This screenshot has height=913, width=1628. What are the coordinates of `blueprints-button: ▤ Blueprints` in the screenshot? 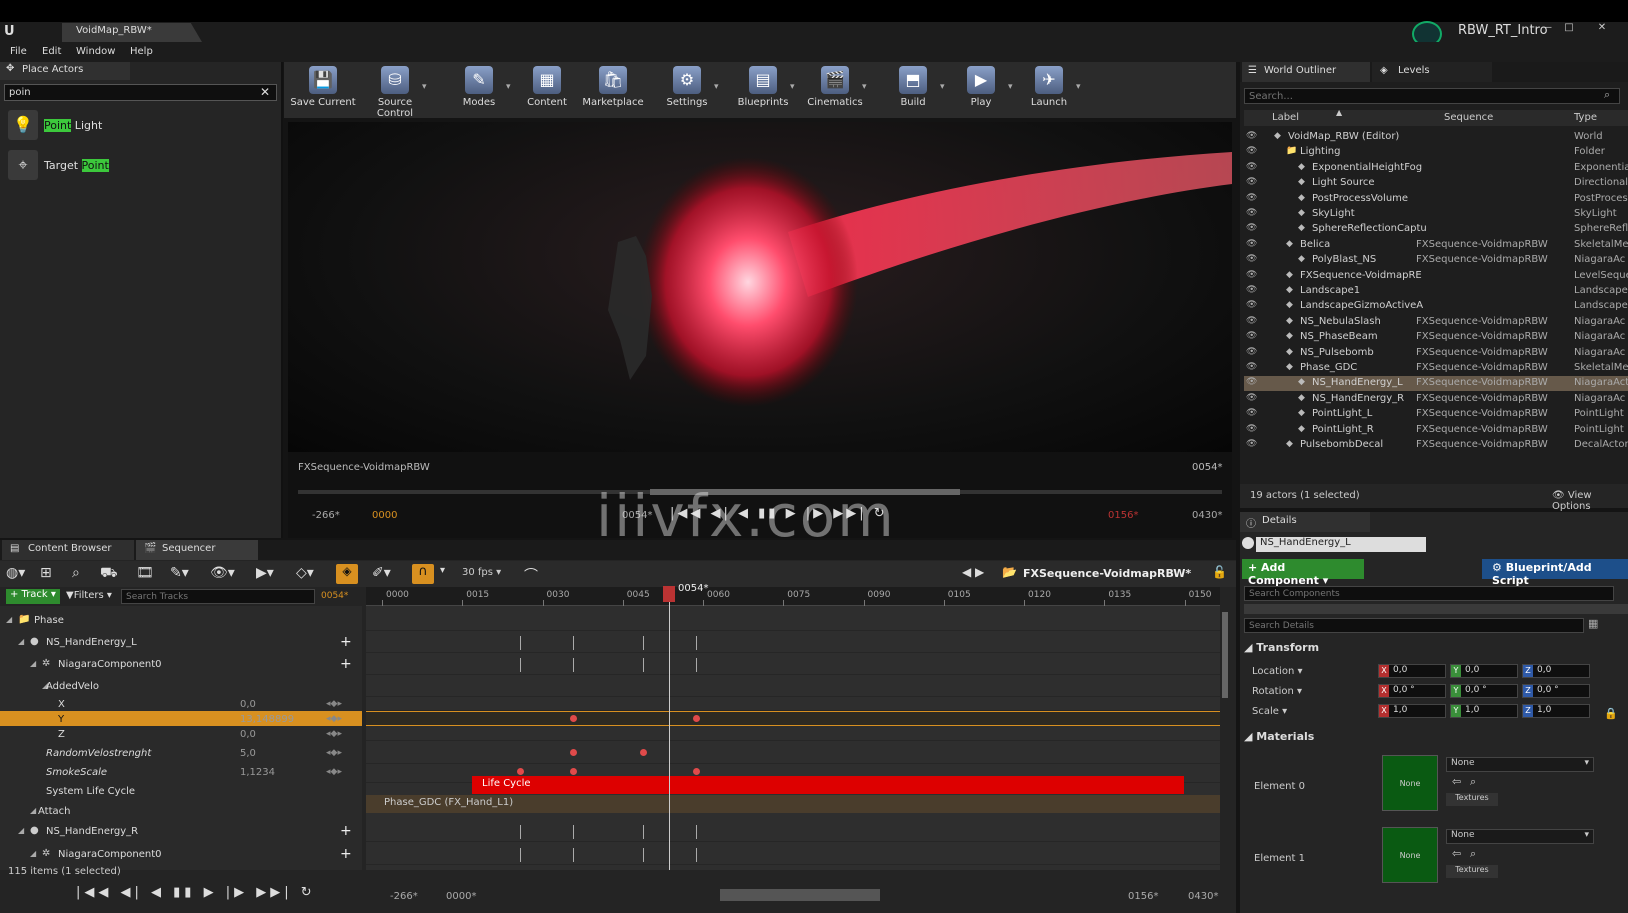 It's located at (763, 90).